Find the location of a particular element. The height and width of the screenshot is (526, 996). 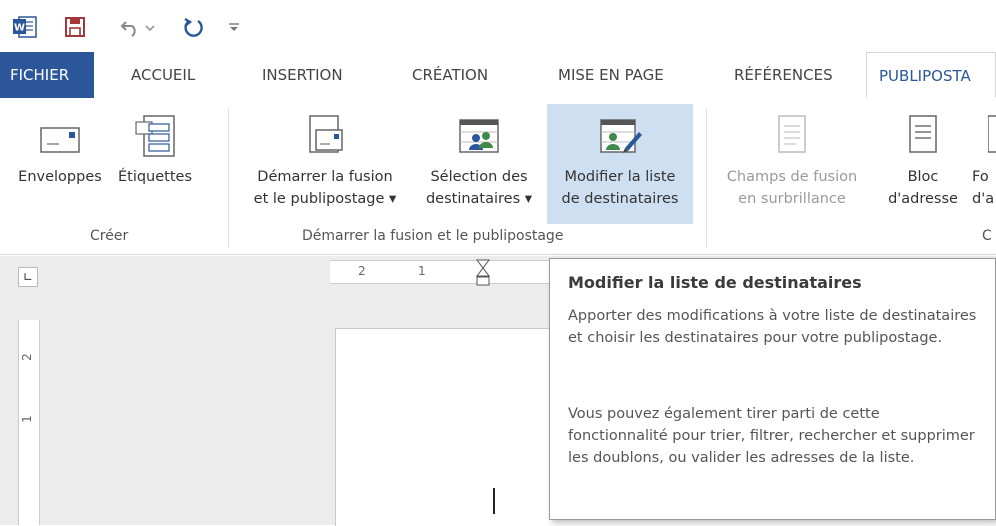

edit-recipient-list-icon is located at coordinates (620, 138).